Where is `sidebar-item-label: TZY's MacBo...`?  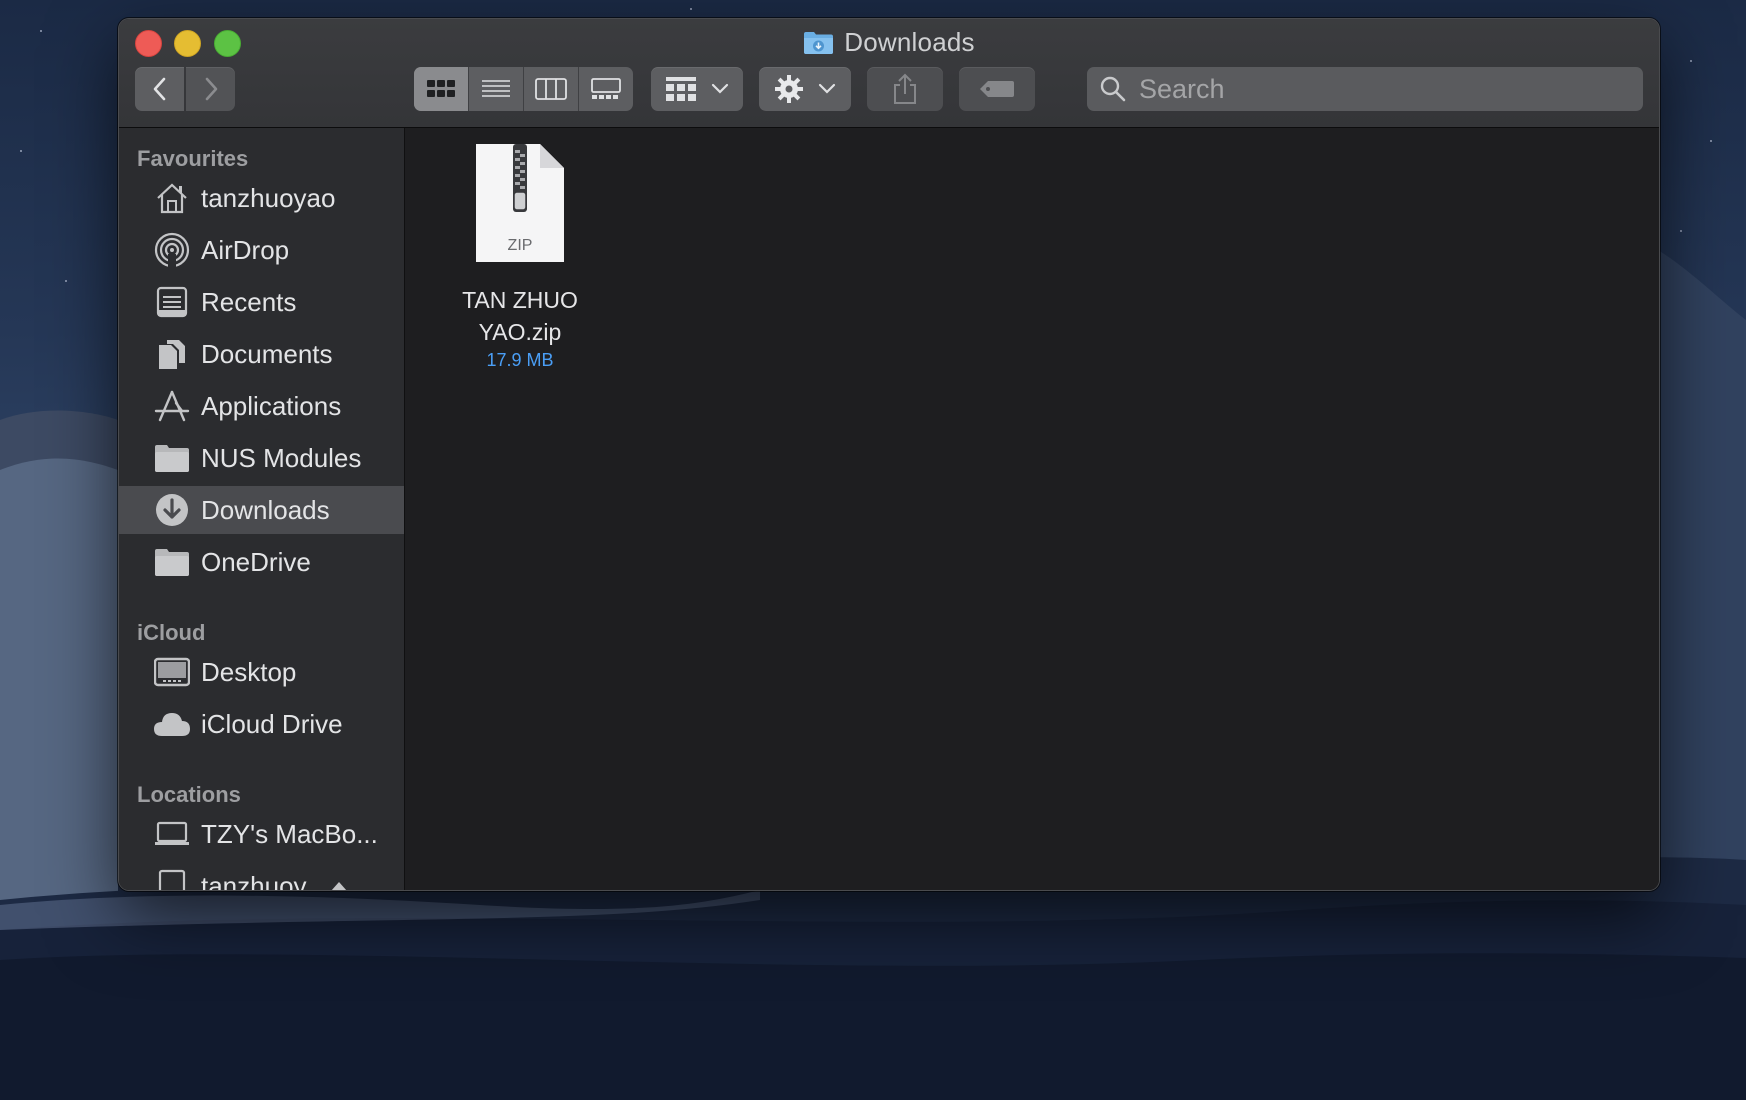
sidebar-item-label: TZY's MacBo... is located at coordinates (289, 833).